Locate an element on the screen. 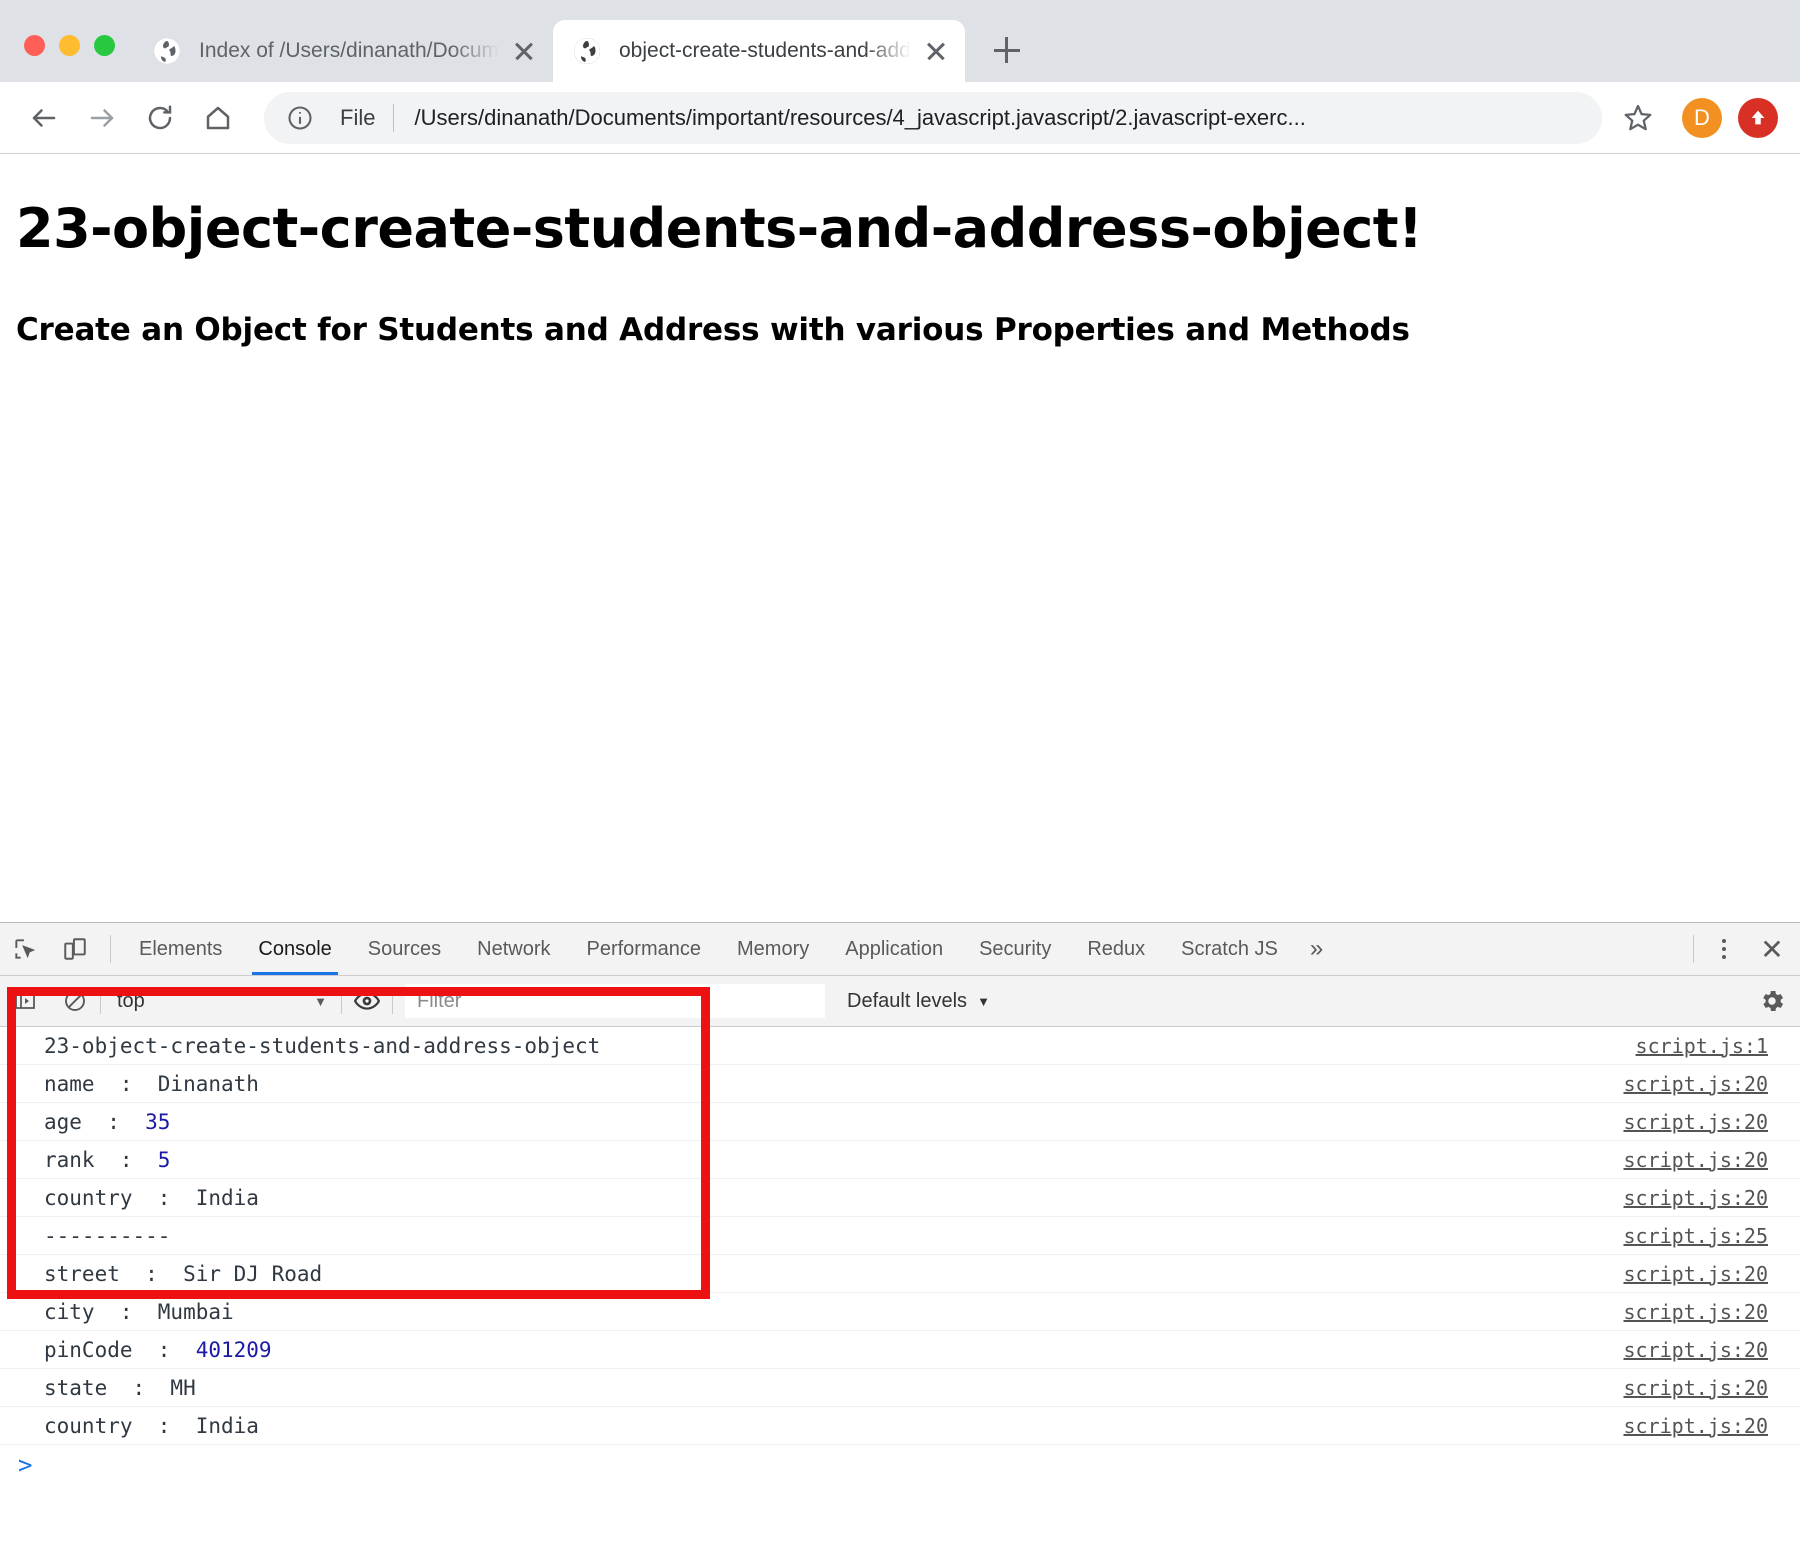 This screenshot has width=1800, height=1550. console-source-link: script.js:25 is located at coordinates (1712, 1236).